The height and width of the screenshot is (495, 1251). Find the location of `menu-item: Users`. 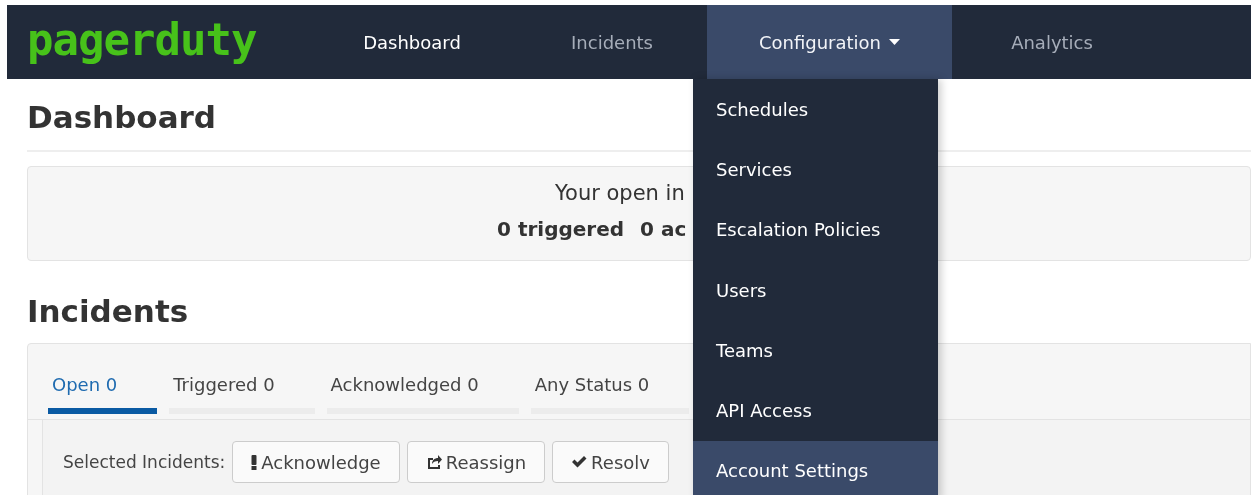

menu-item: Users is located at coordinates (815, 290).